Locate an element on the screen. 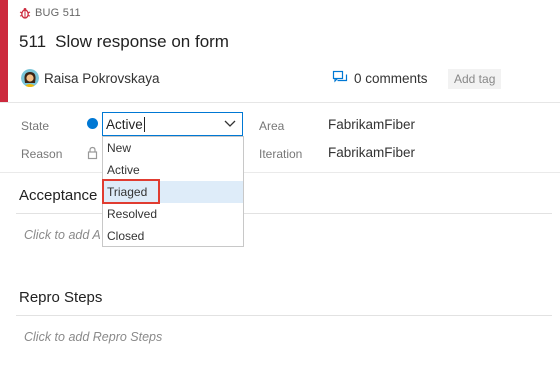  state-dropdown: Active is located at coordinates (172, 124).